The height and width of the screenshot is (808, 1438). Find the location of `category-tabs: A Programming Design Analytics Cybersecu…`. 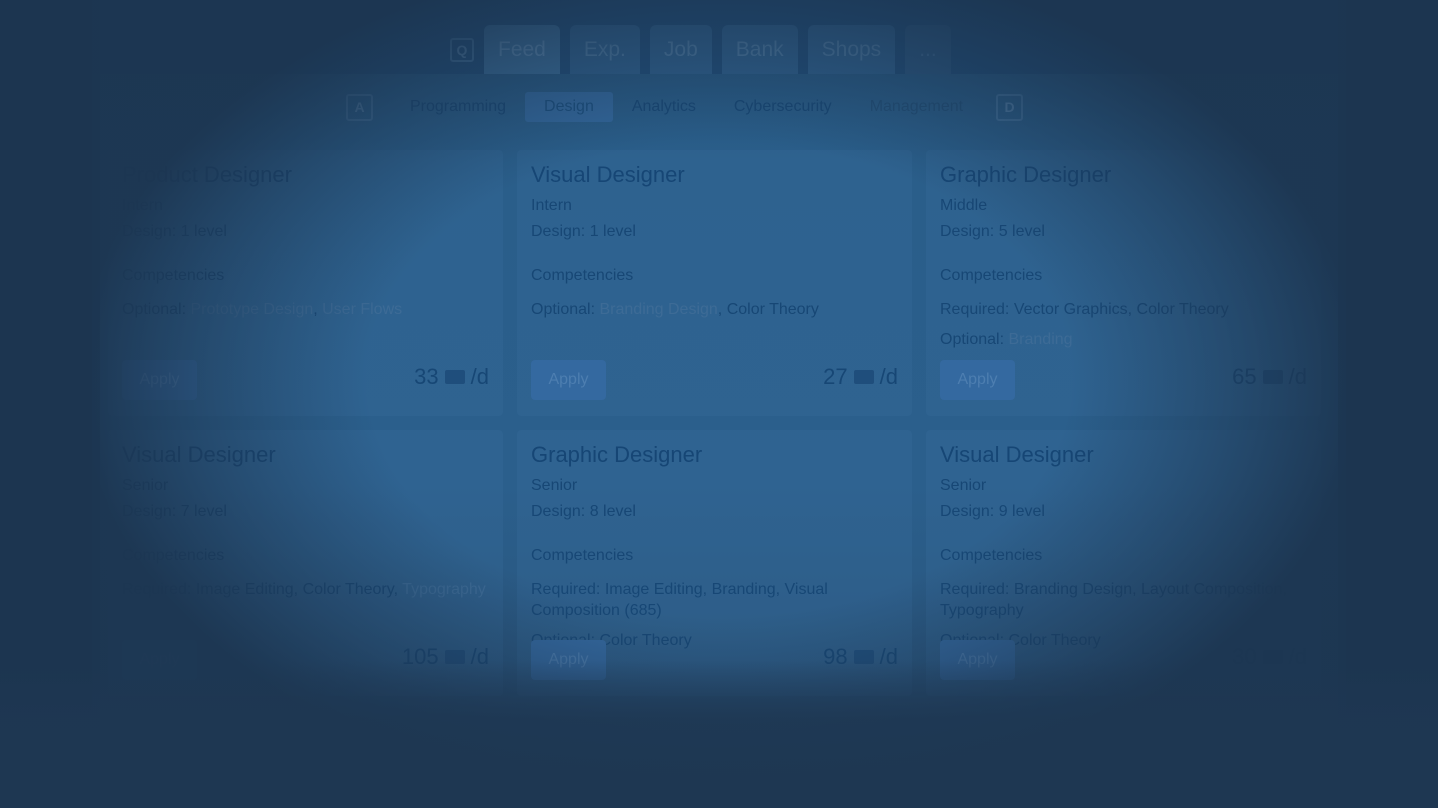

category-tabs: A Programming Design Analytics Cybersecu… is located at coordinates (685, 107).